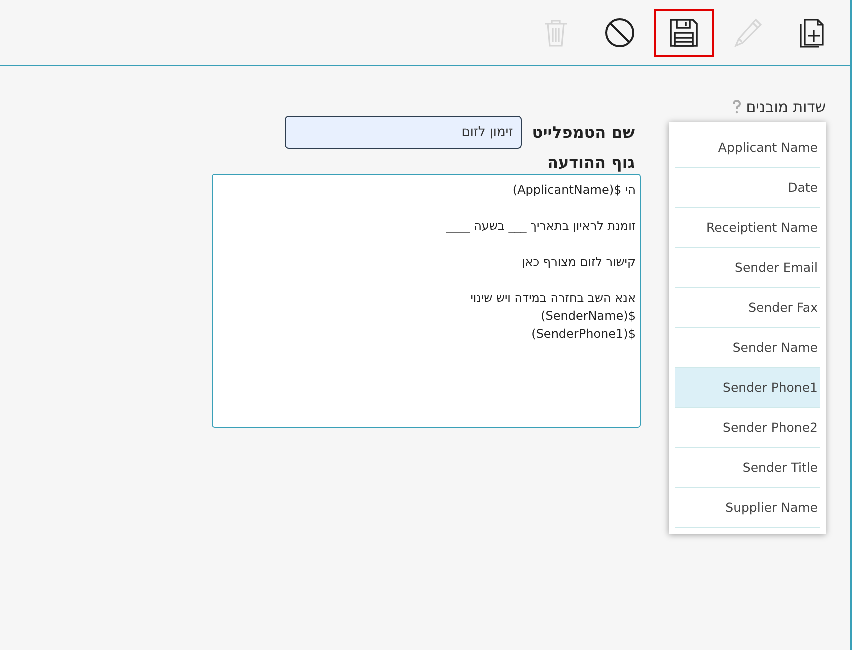 The image size is (852, 650). Describe the element at coordinates (578, 262) in the screenshot. I see `body-text-line: קישור לזום מצורף כאן` at that location.